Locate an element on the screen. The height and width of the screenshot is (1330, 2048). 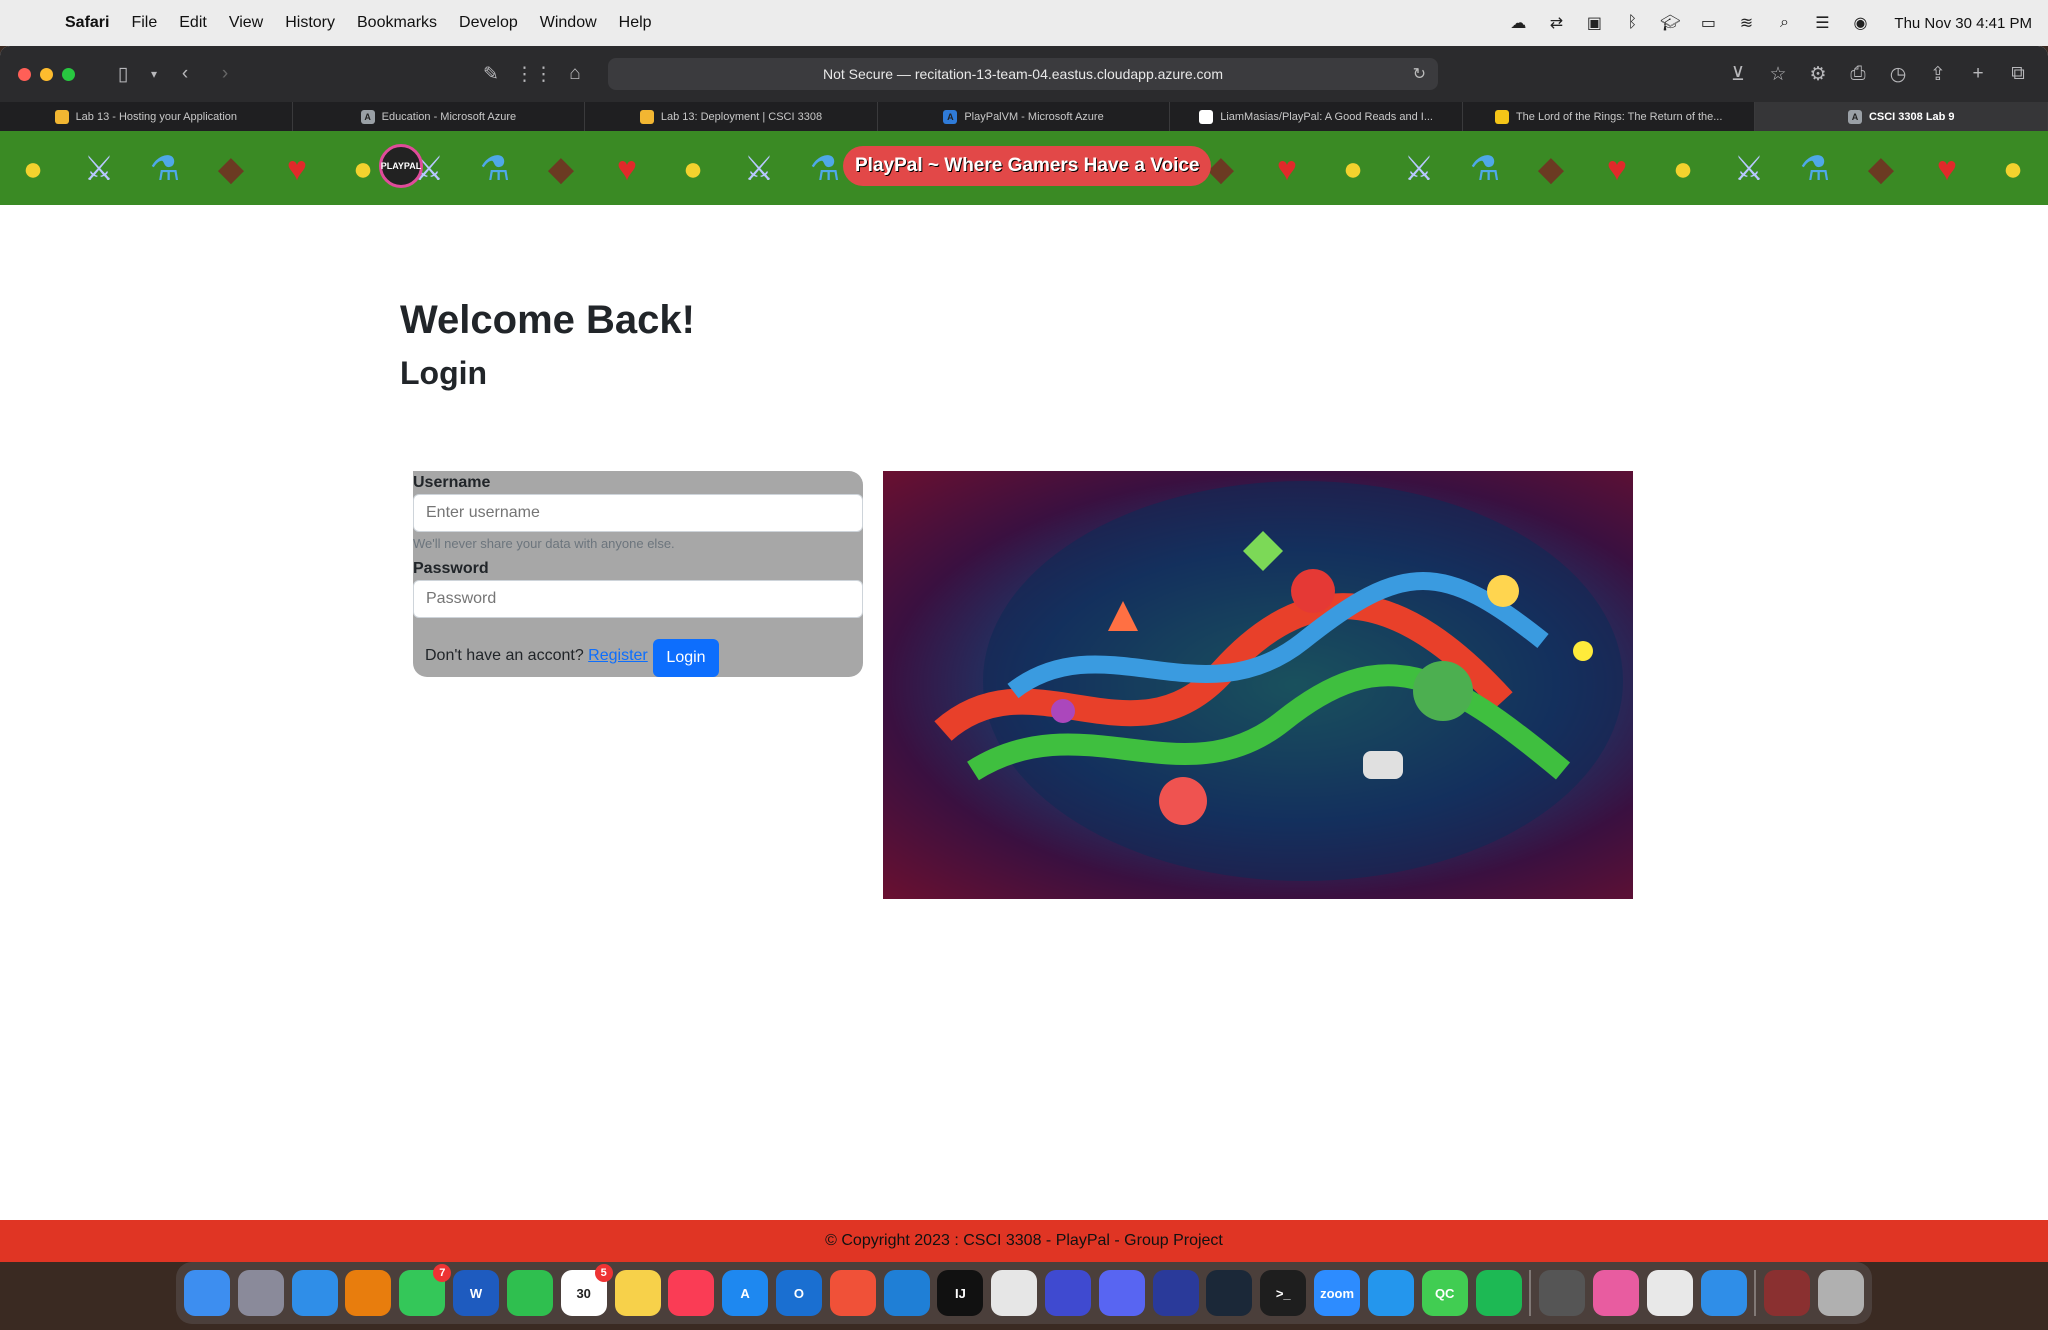
app-store-dock-icon: A is located at coordinates (745, 1293).